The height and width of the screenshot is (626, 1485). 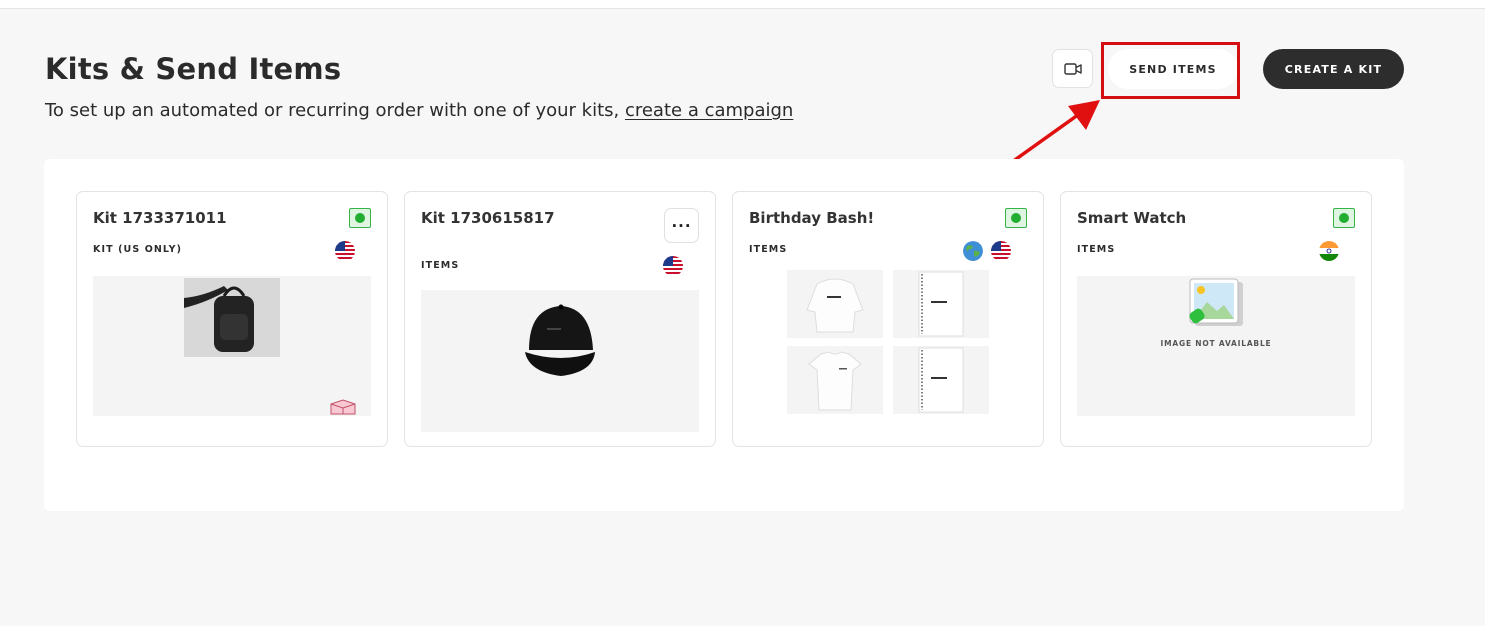 I want to click on image-placeholder-icon, so click(x=1216, y=302).